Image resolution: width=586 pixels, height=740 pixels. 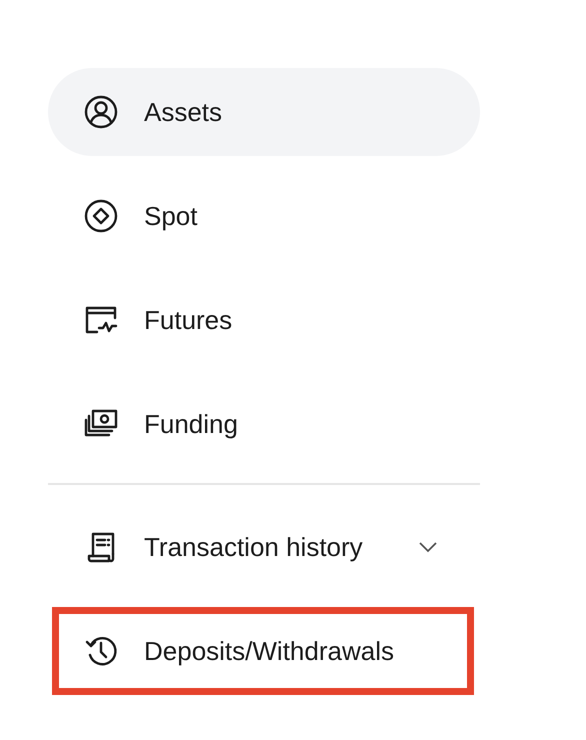 I want to click on menu-item: Funding, so click(x=264, y=424).